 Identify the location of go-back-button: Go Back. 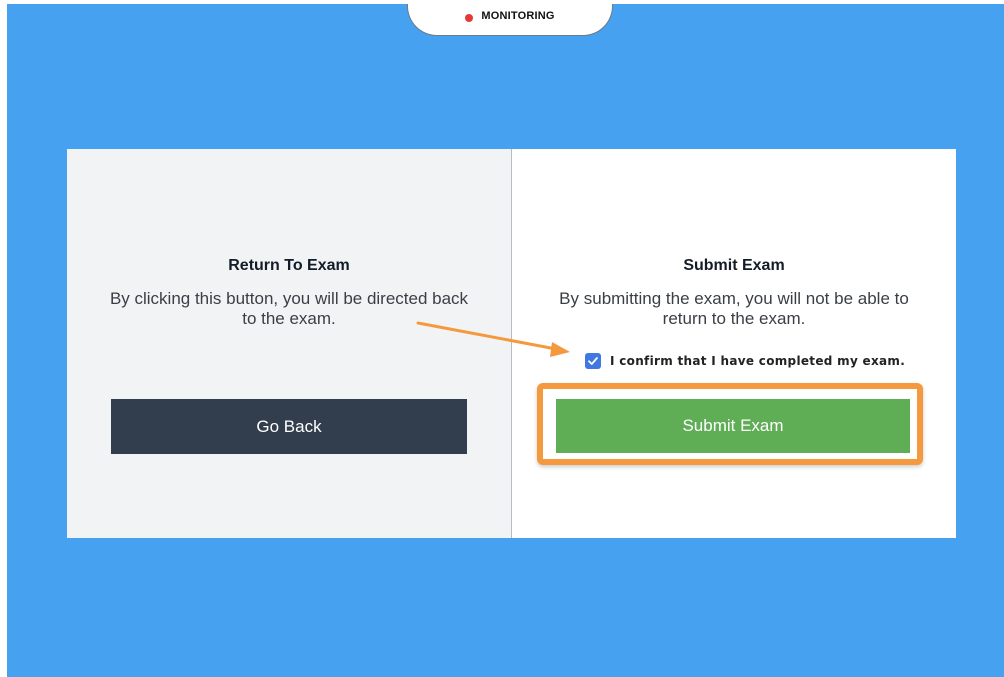
(289, 426).